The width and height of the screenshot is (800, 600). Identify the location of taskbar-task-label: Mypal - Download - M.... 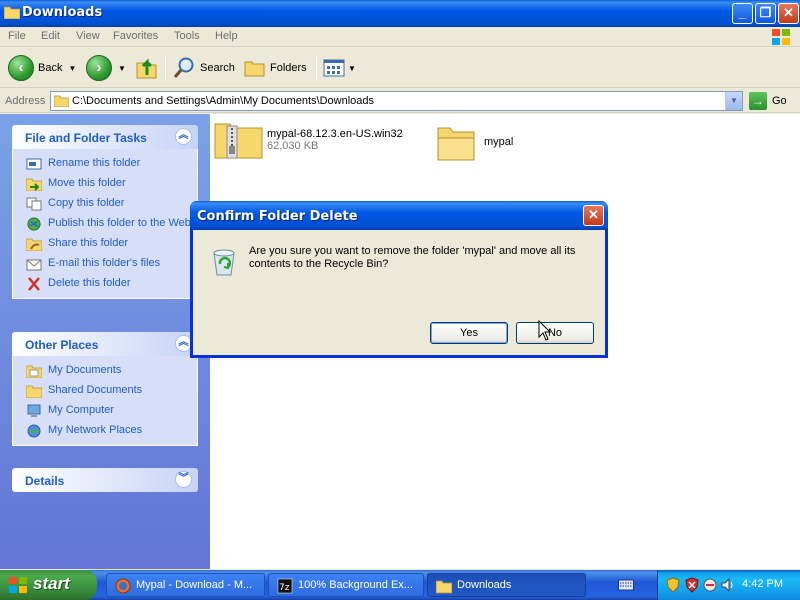
(194, 585).